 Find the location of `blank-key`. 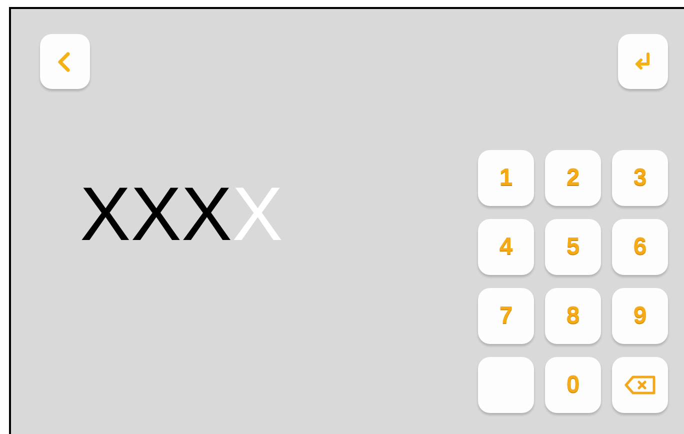

blank-key is located at coordinates (506, 385).